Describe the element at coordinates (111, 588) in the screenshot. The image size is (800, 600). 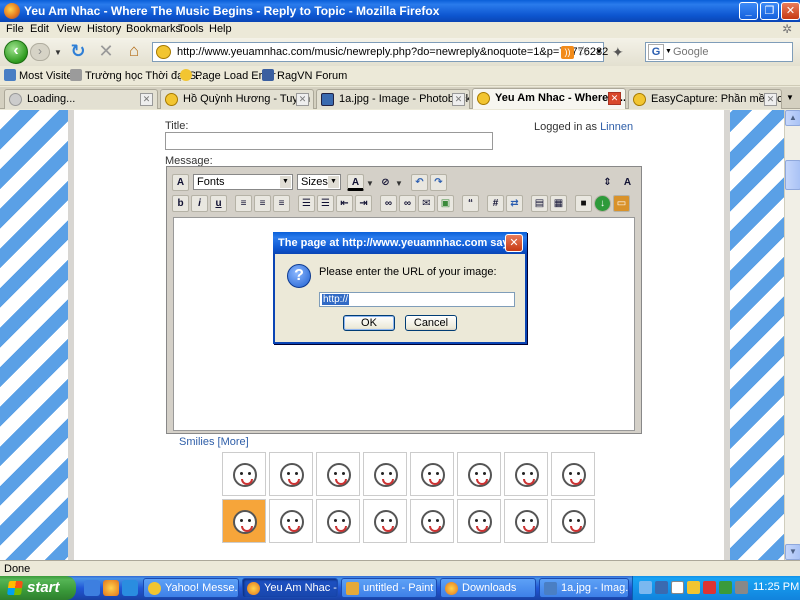
I see `firefox-quicklaunch-icon` at that location.